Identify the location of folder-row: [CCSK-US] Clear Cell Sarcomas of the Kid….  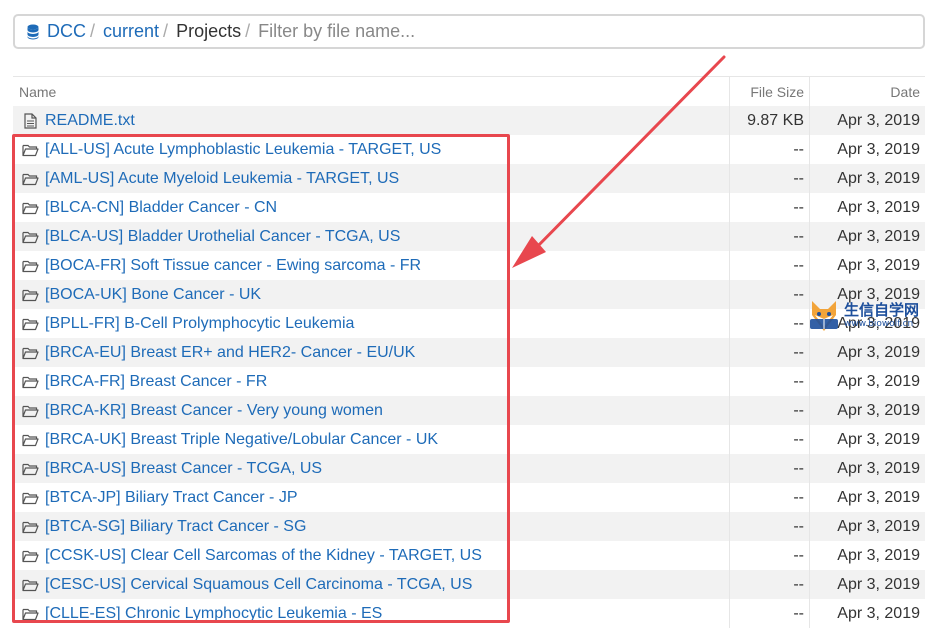
(469, 555).